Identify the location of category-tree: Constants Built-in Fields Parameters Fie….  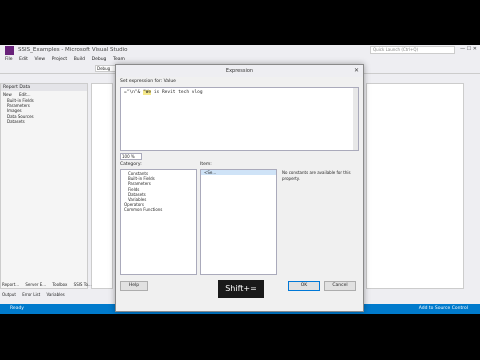
(158, 222).